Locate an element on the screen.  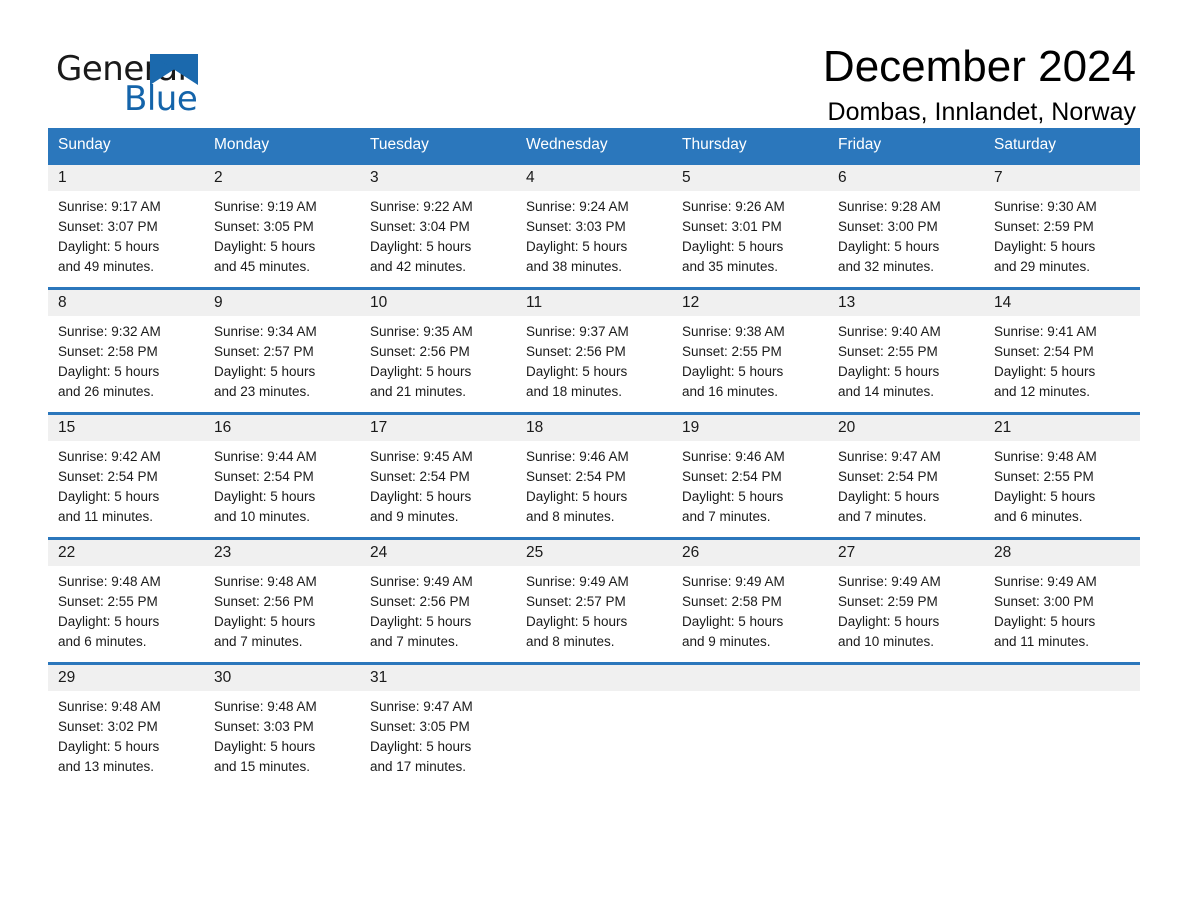
daylight-line-2: and 6 minutes. is located at coordinates (1038, 516).